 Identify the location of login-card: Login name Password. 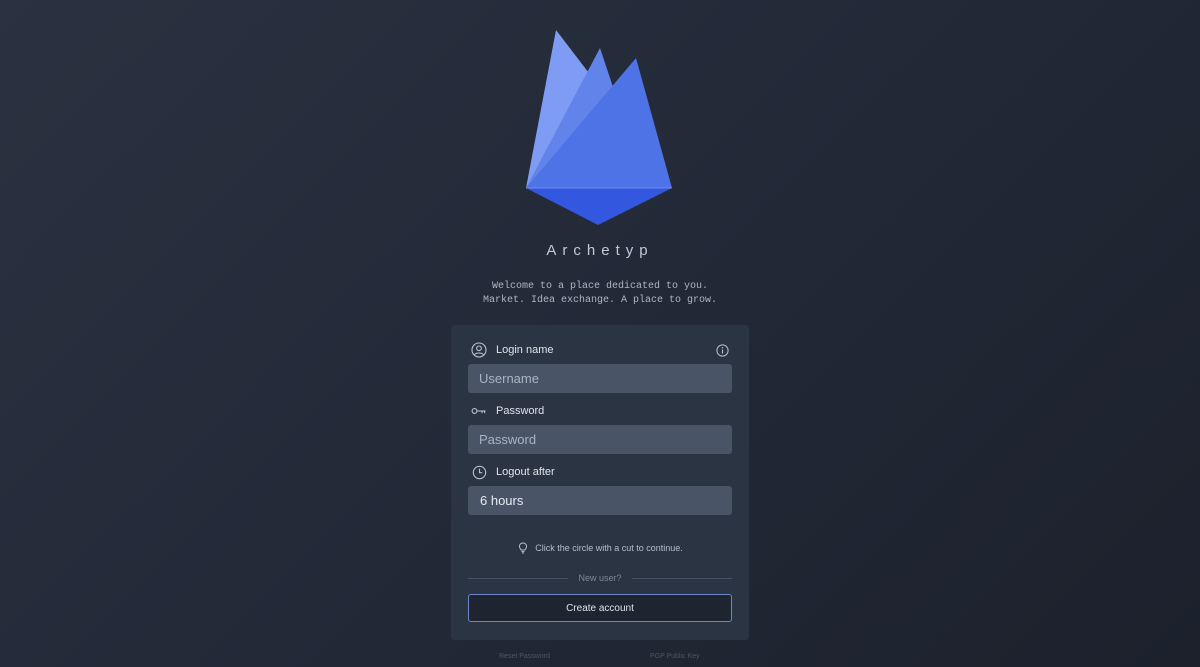
(600, 482).